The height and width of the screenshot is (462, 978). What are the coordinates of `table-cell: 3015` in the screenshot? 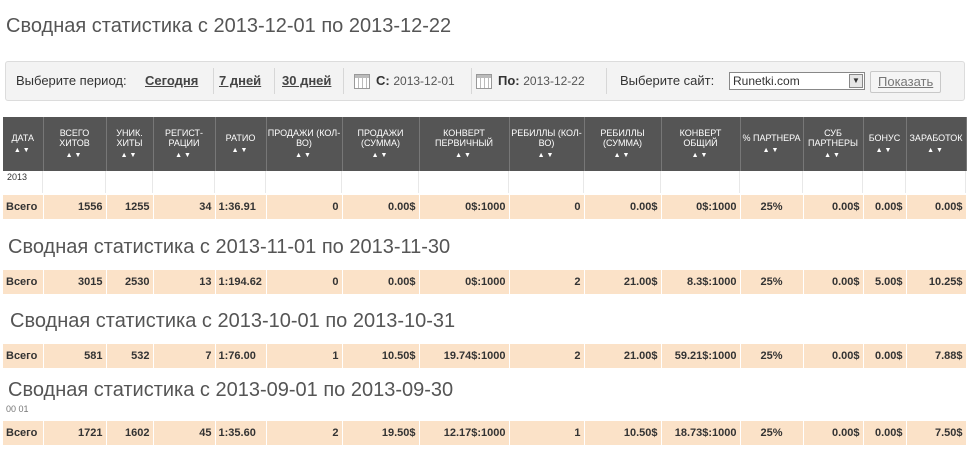 It's located at (75, 282).